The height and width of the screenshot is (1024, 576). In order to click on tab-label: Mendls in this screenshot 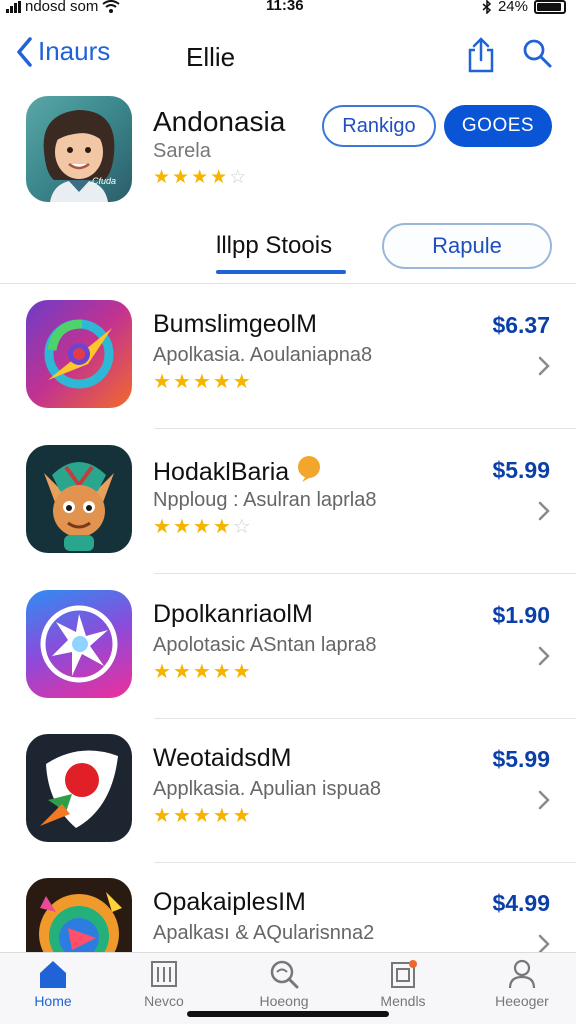, I will do `click(403, 1001)`.